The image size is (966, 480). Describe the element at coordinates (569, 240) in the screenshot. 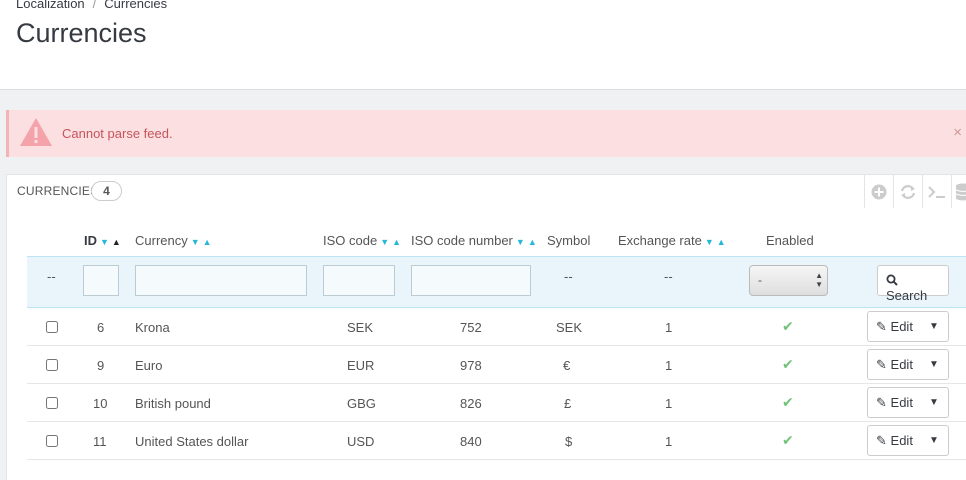

I see `column-symbol: Symbol` at that location.